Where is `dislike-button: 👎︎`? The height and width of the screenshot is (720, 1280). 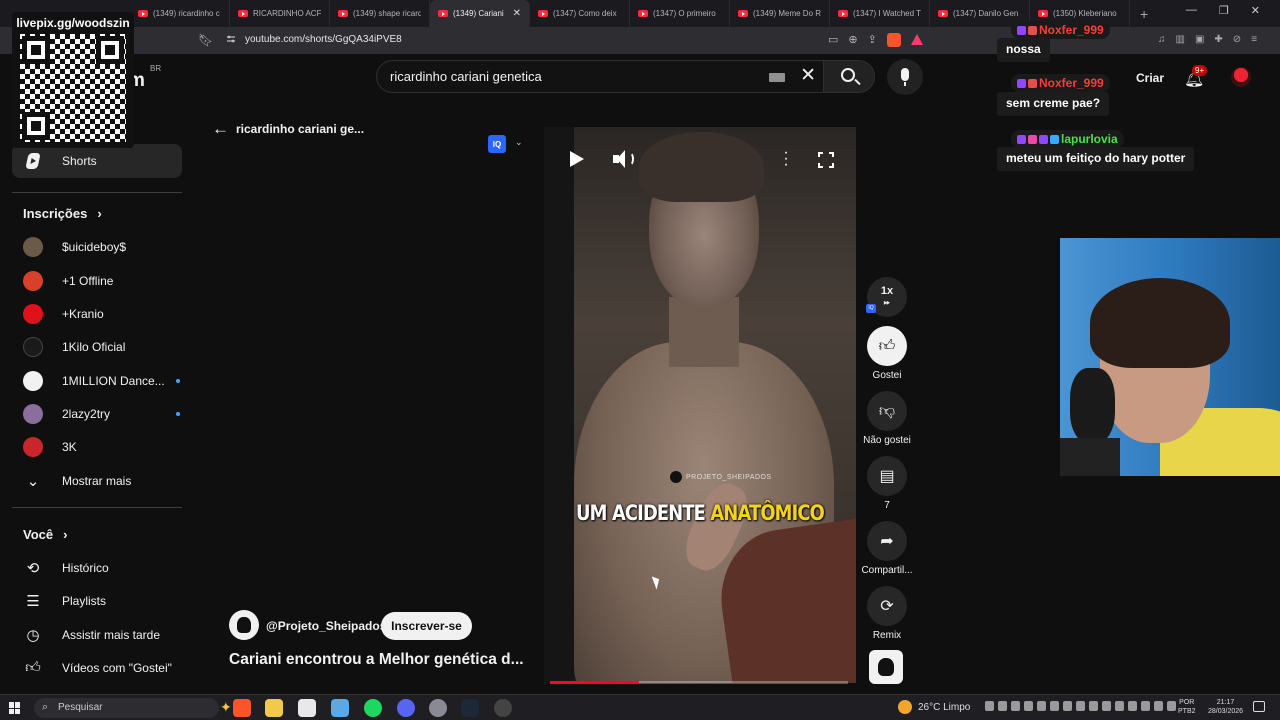
dislike-button: 👎︎ is located at coordinates (887, 411).